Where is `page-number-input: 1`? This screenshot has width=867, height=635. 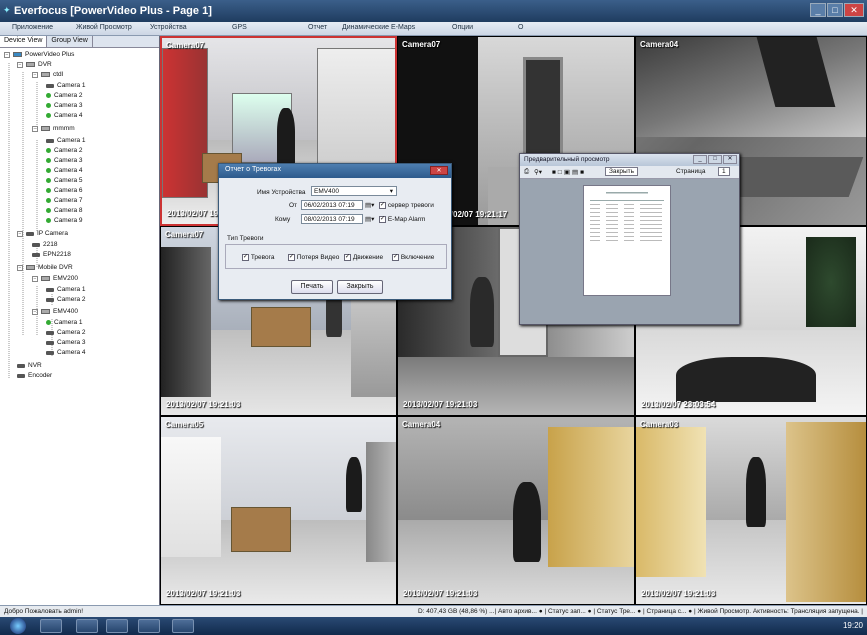 page-number-input: 1 is located at coordinates (724, 171).